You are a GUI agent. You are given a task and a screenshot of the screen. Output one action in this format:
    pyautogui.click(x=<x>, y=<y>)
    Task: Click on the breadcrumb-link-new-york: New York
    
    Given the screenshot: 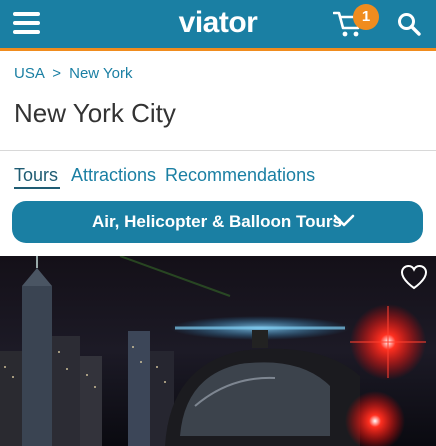 What is the action you would take?
    pyautogui.click(x=100, y=73)
    